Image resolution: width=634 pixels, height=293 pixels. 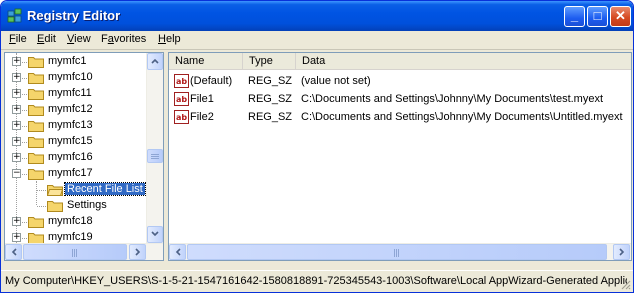 I want to click on tree-horizontal-scrollbar, so click(x=84, y=251).